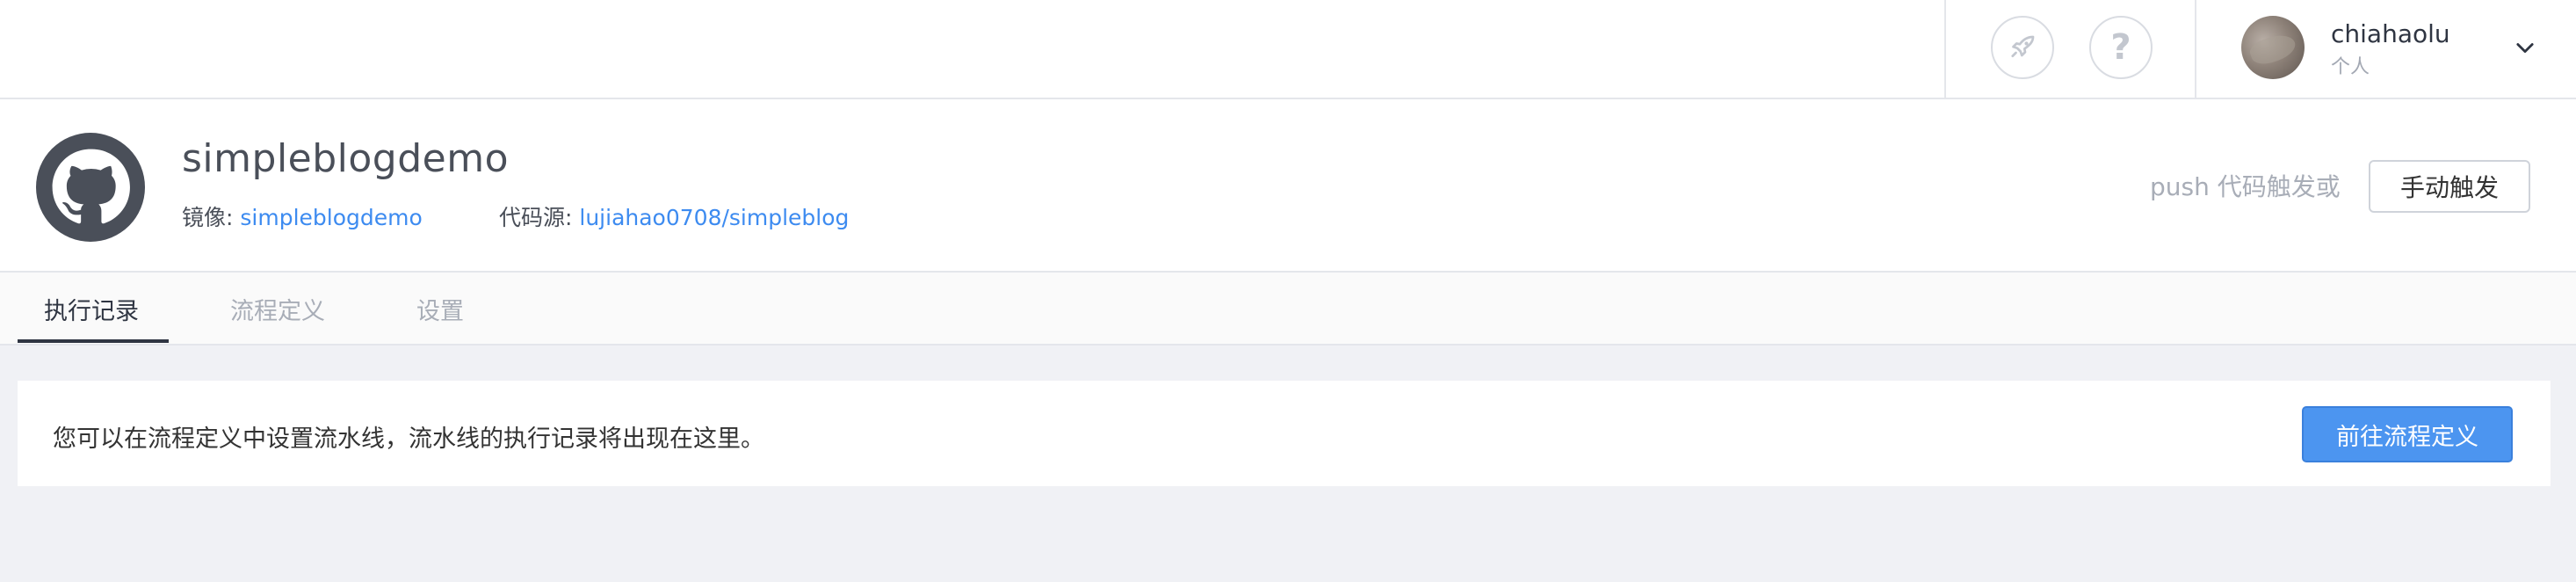  What do you see at coordinates (208, 217) in the screenshot?
I see `image-label: 镜像:` at bounding box center [208, 217].